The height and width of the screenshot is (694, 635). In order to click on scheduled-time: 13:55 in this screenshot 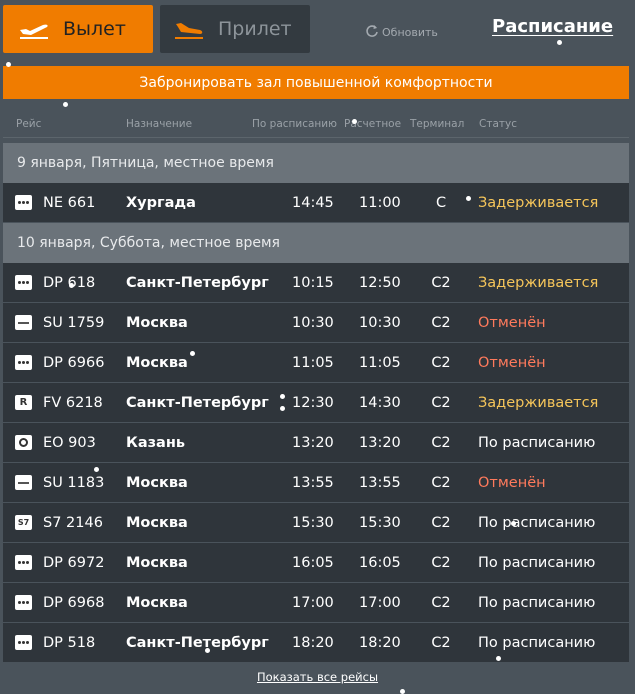, I will do `click(313, 482)`.